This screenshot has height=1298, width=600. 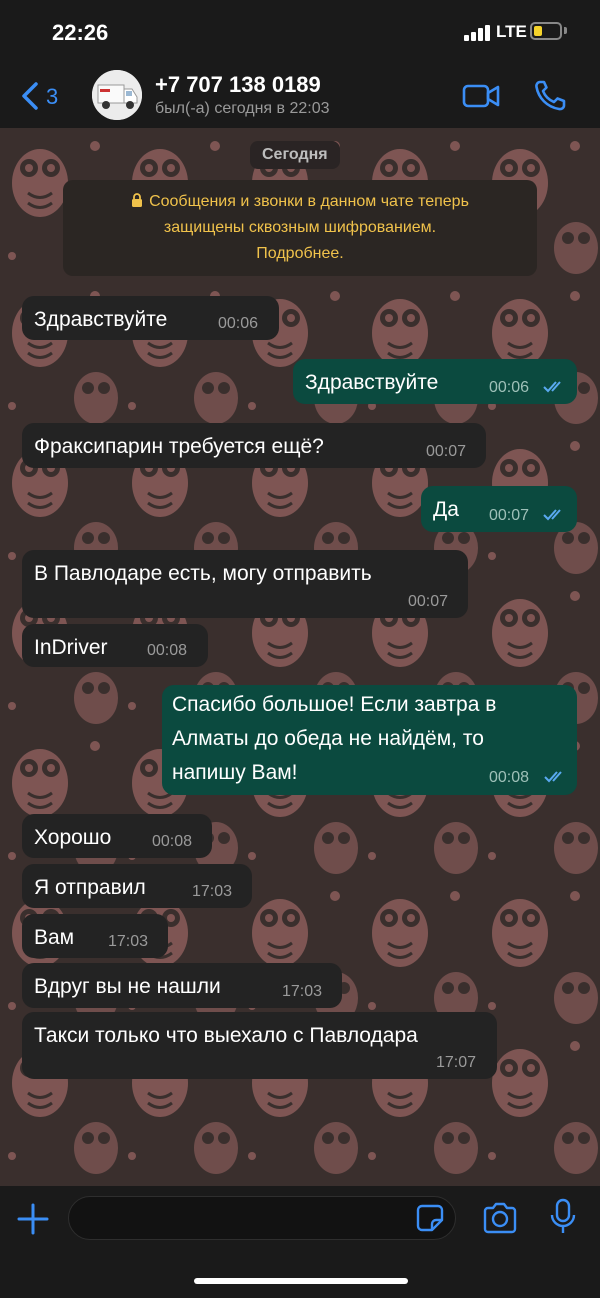 What do you see at coordinates (546, 31) in the screenshot?
I see `battery-icon` at bounding box center [546, 31].